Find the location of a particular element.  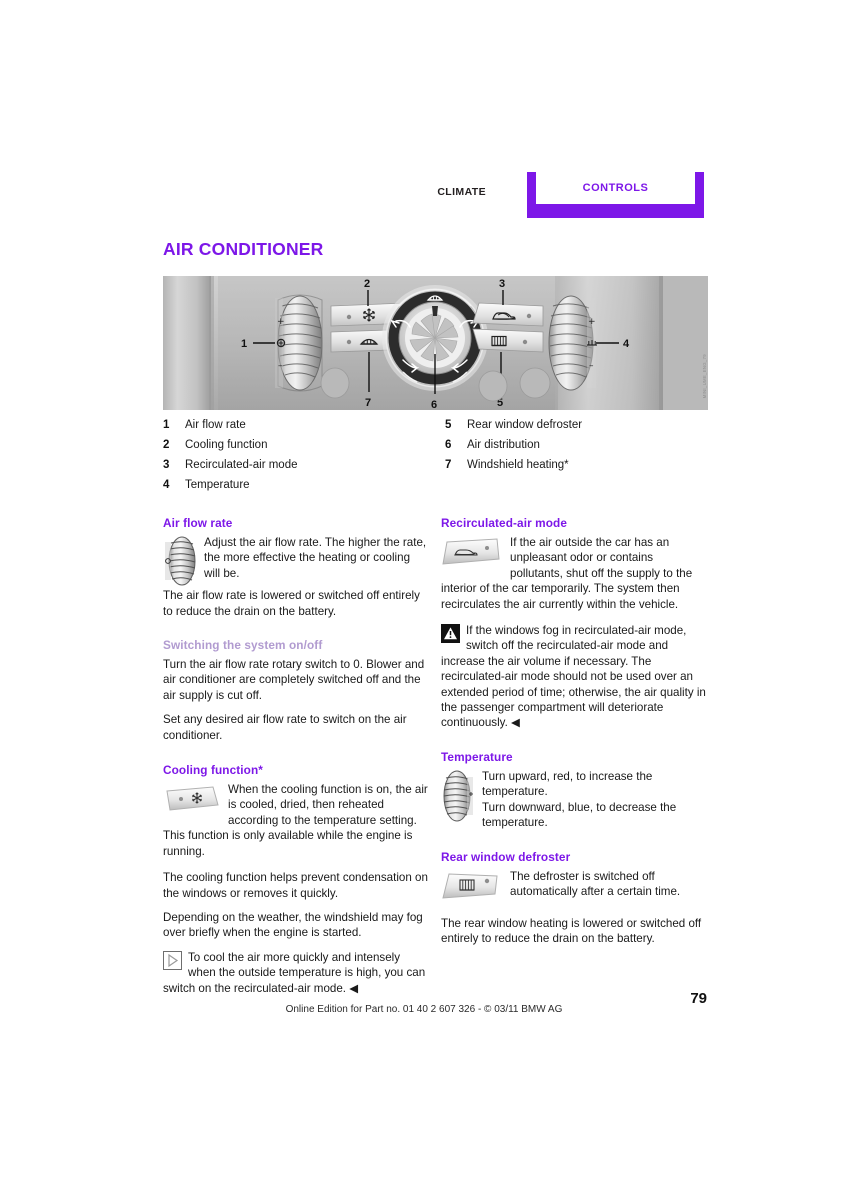

section-label: CLIMATE is located at coordinates (461, 192).